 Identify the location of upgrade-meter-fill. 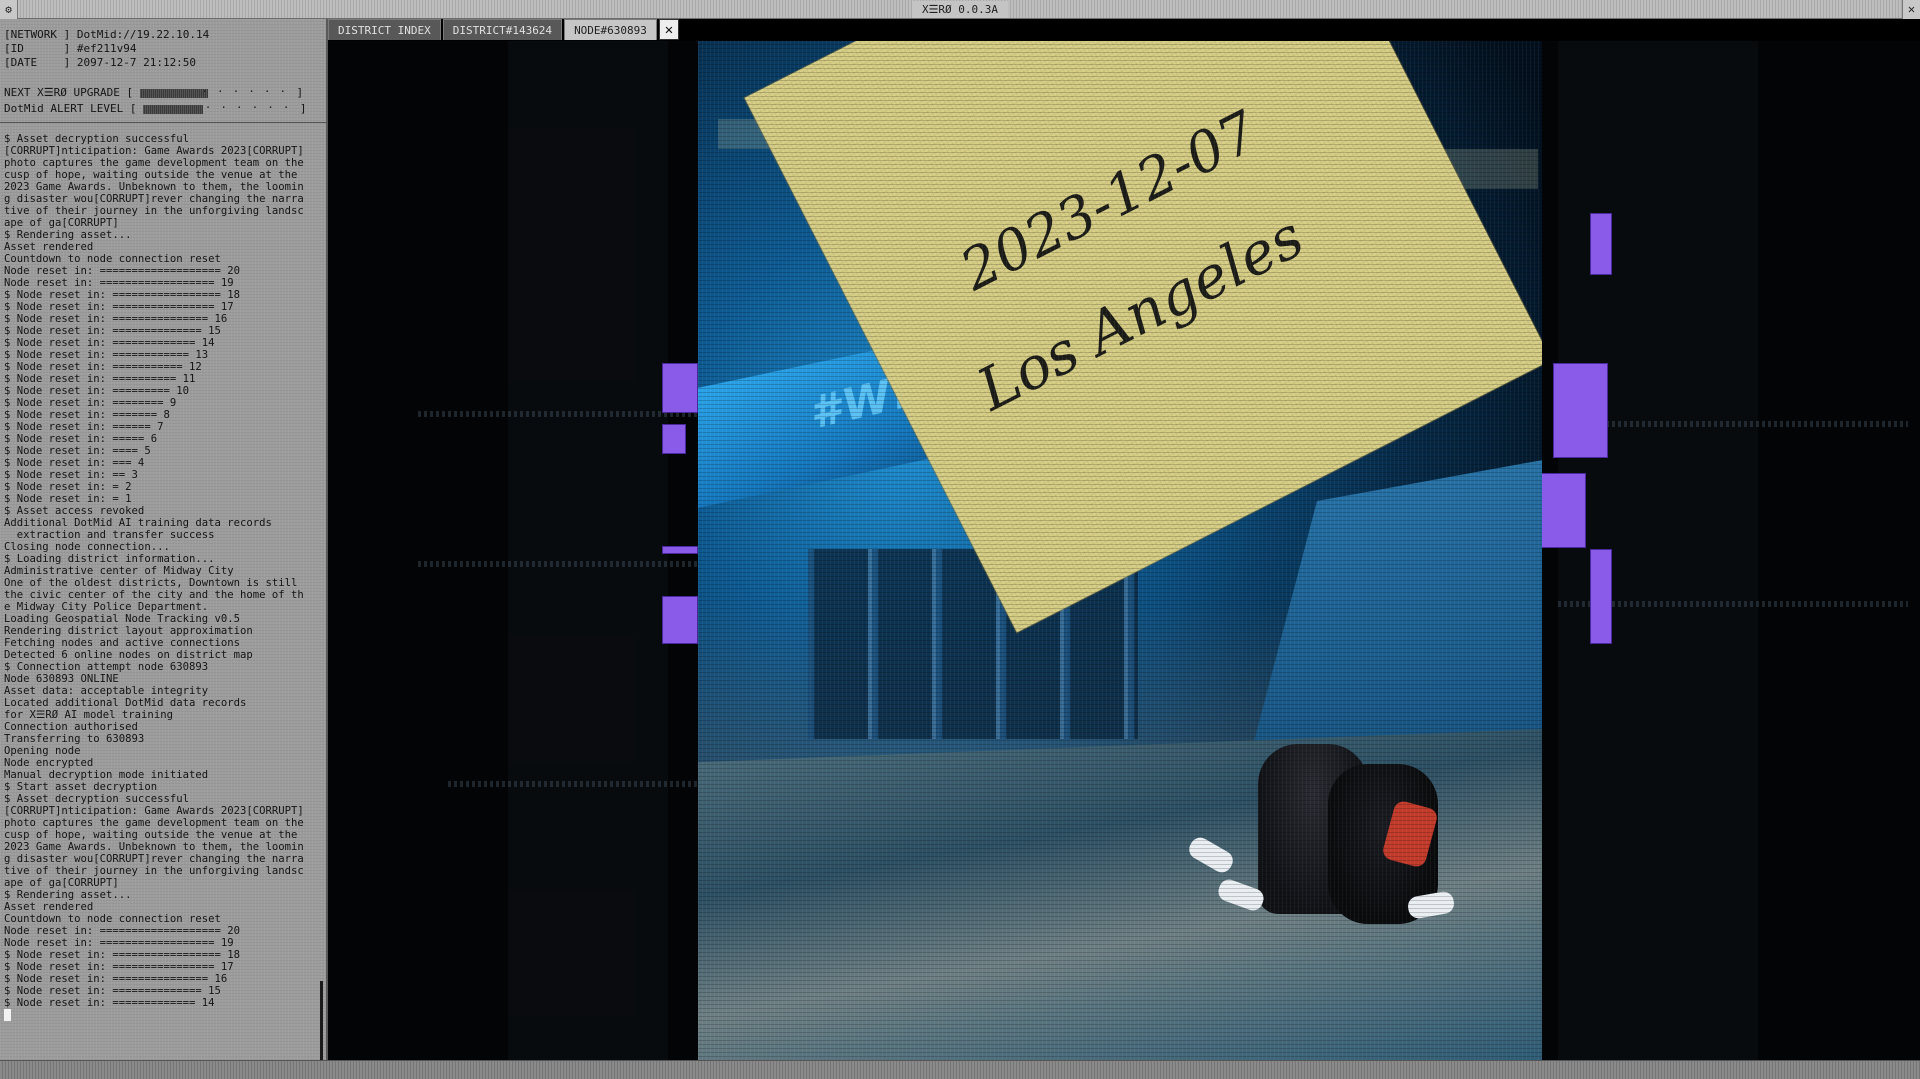
(174, 93).